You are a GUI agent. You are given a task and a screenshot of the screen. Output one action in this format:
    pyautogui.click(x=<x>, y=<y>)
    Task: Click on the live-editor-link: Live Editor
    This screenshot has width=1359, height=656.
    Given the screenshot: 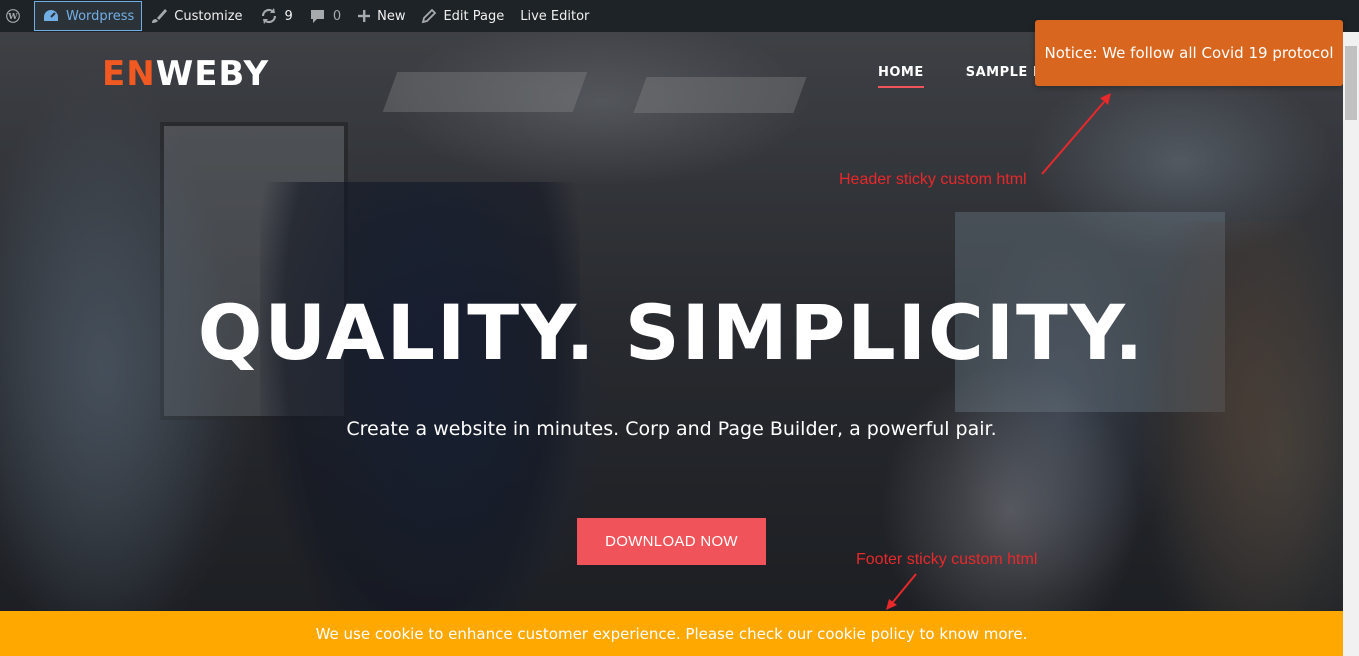 What is the action you would take?
    pyautogui.click(x=554, y=16)
    